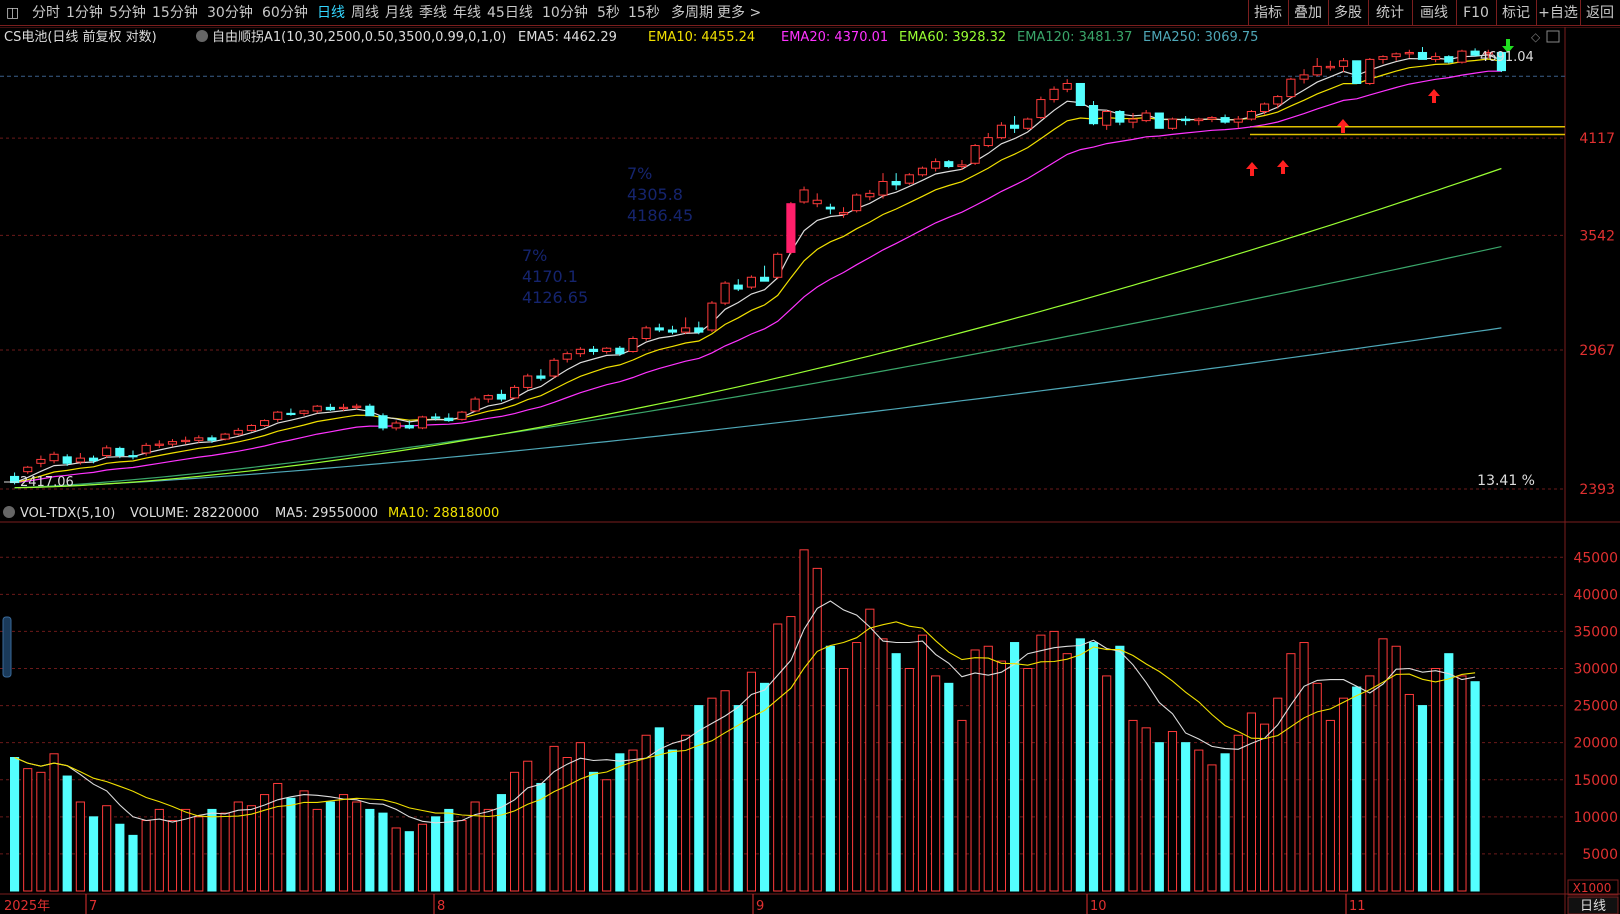 Image resolution: width=1620 pixels, height=914 pixels. I want to click on period-tab-11: 45日线, so click(510, 13).